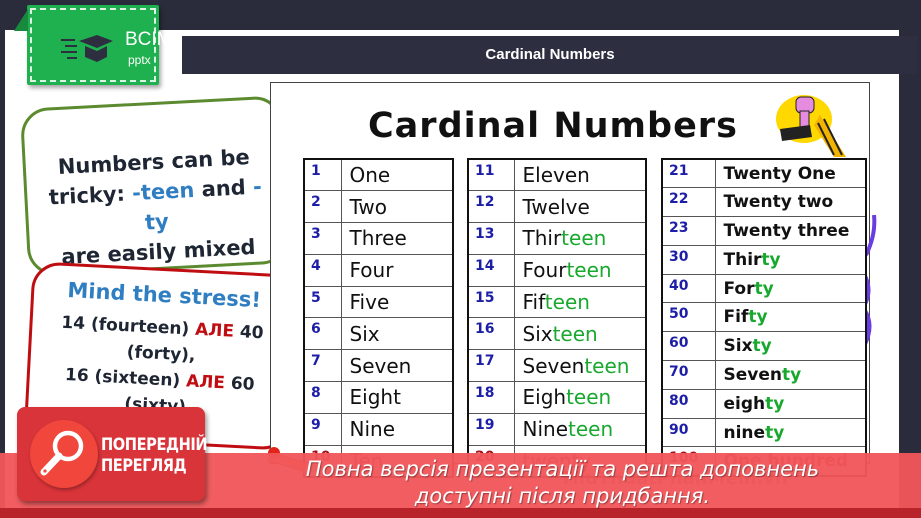 The width and height of the screenshot is (921, 518). Describe the element at coordinates (378, 302) in the screenshot. I see `table-row: 5 Five` at that location.